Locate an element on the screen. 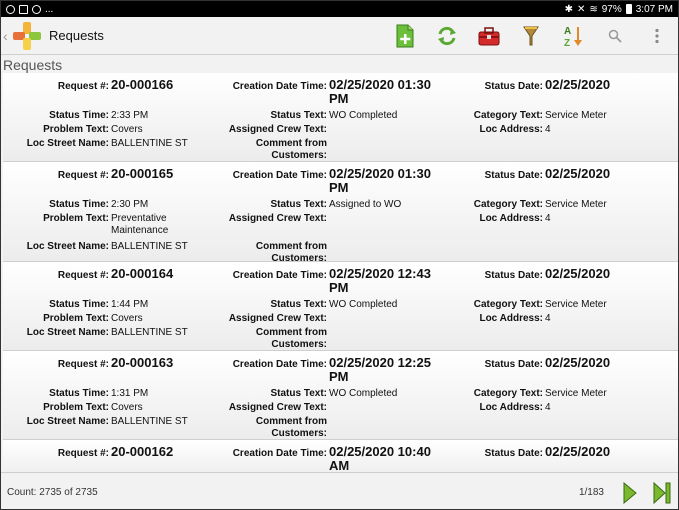 The image size is (679, 510). status-time: 2:33 PM is located at coordinates (130, 115).